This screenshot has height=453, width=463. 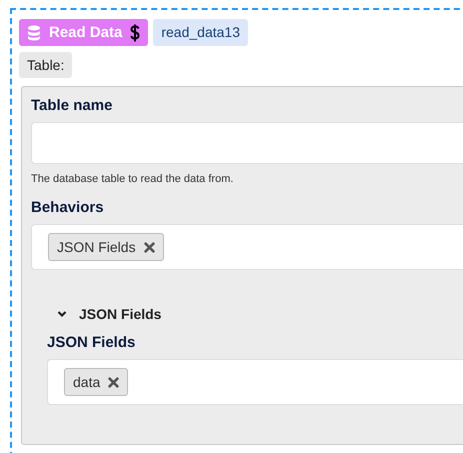 What do you see at coordinates (247, 247) in the screenshot?
I see `multi-select-field: JSON Fields` at bounding box center [247, 247].